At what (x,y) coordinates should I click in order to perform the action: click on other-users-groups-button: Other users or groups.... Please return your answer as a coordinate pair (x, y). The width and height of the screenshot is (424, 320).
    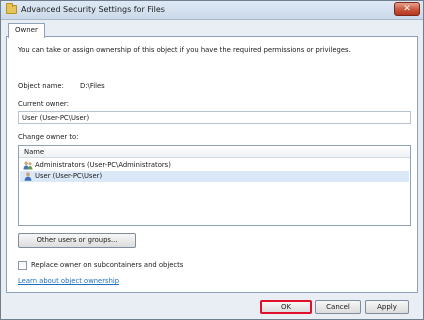
    Looking at the image, I should click on (77, 240).